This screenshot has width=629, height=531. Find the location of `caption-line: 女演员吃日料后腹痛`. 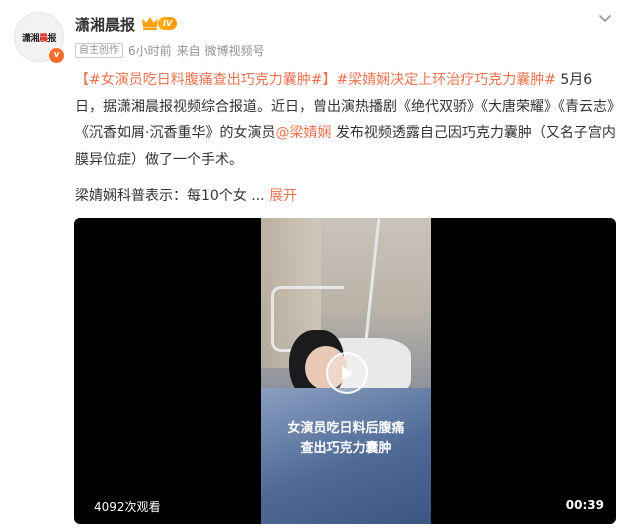

caption-line: 女演员吃日料后腹痛 is located at coordinates (346, 428).